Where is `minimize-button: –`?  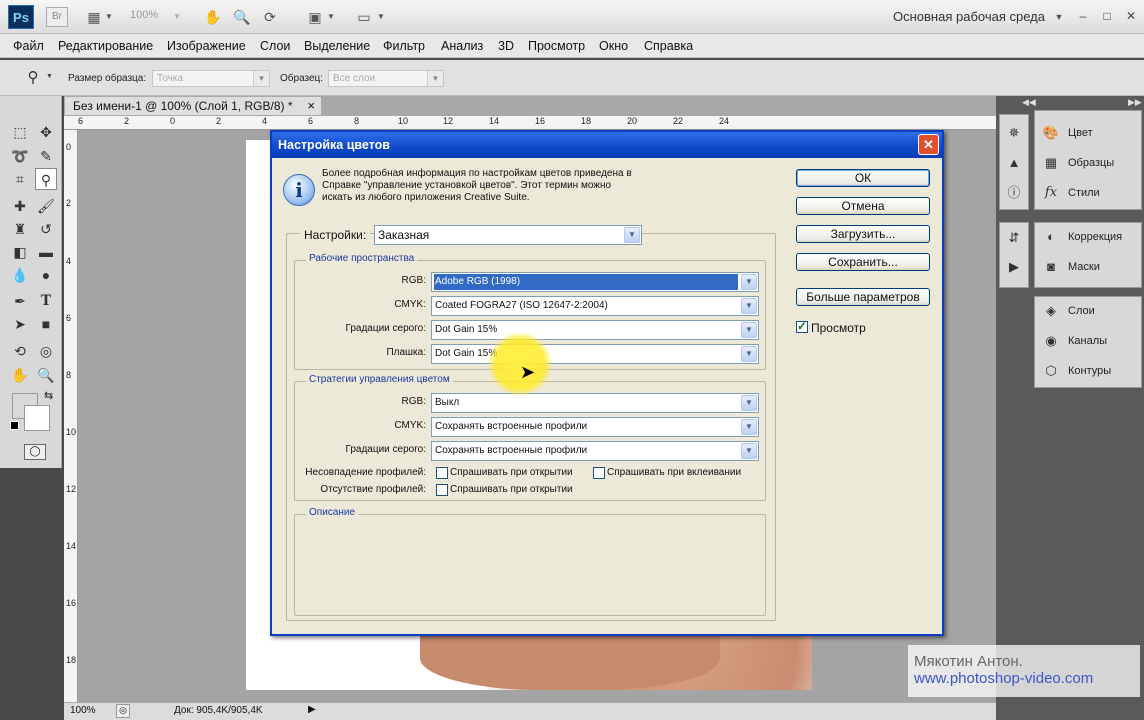 minimize-button: – is located at coordinates (1083, 16).